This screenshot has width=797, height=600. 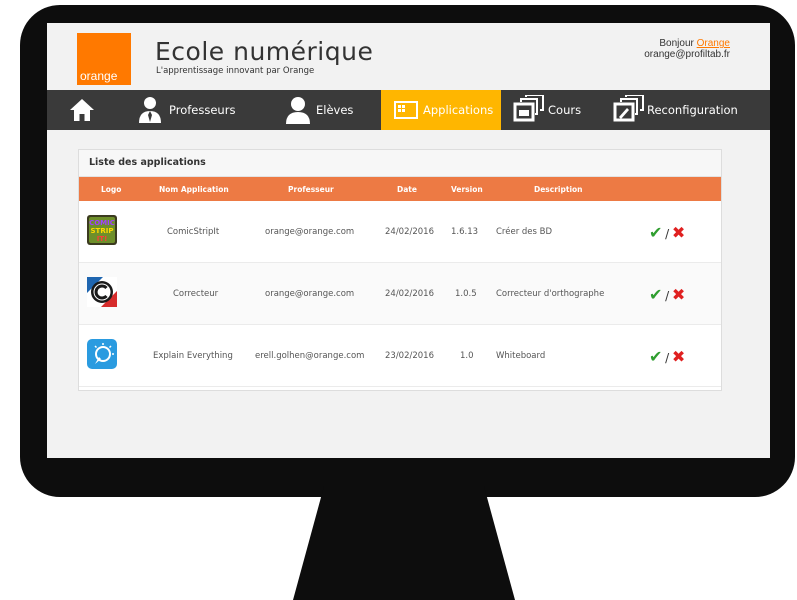 I want to click on nav-item-professeurs: Professeurs, so click(x=182, y=110).